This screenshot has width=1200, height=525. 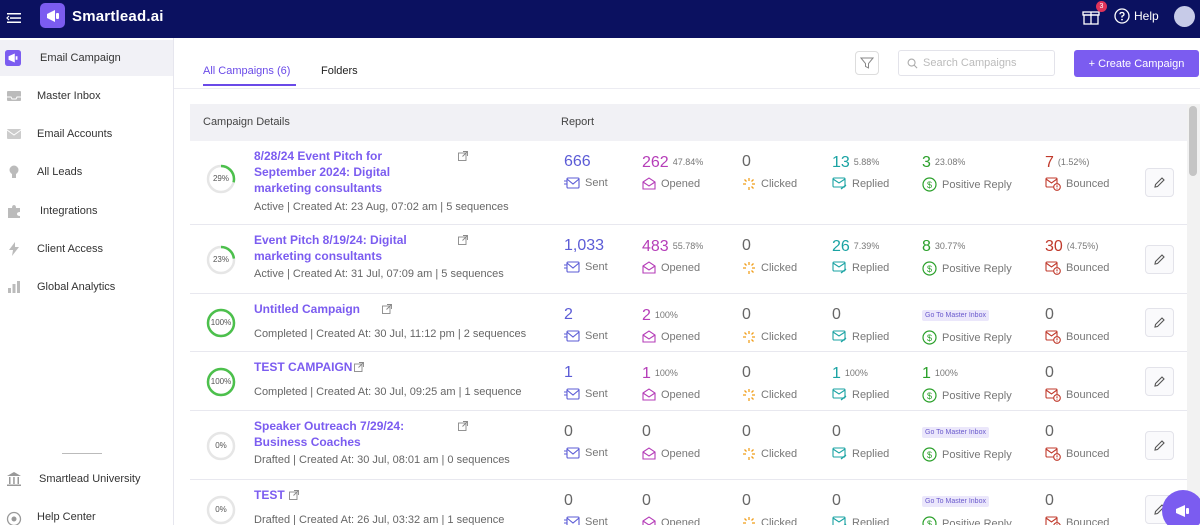 I want to click on campaign-name-link: TEST CAMPAIGN, so click(x=349, y=367).